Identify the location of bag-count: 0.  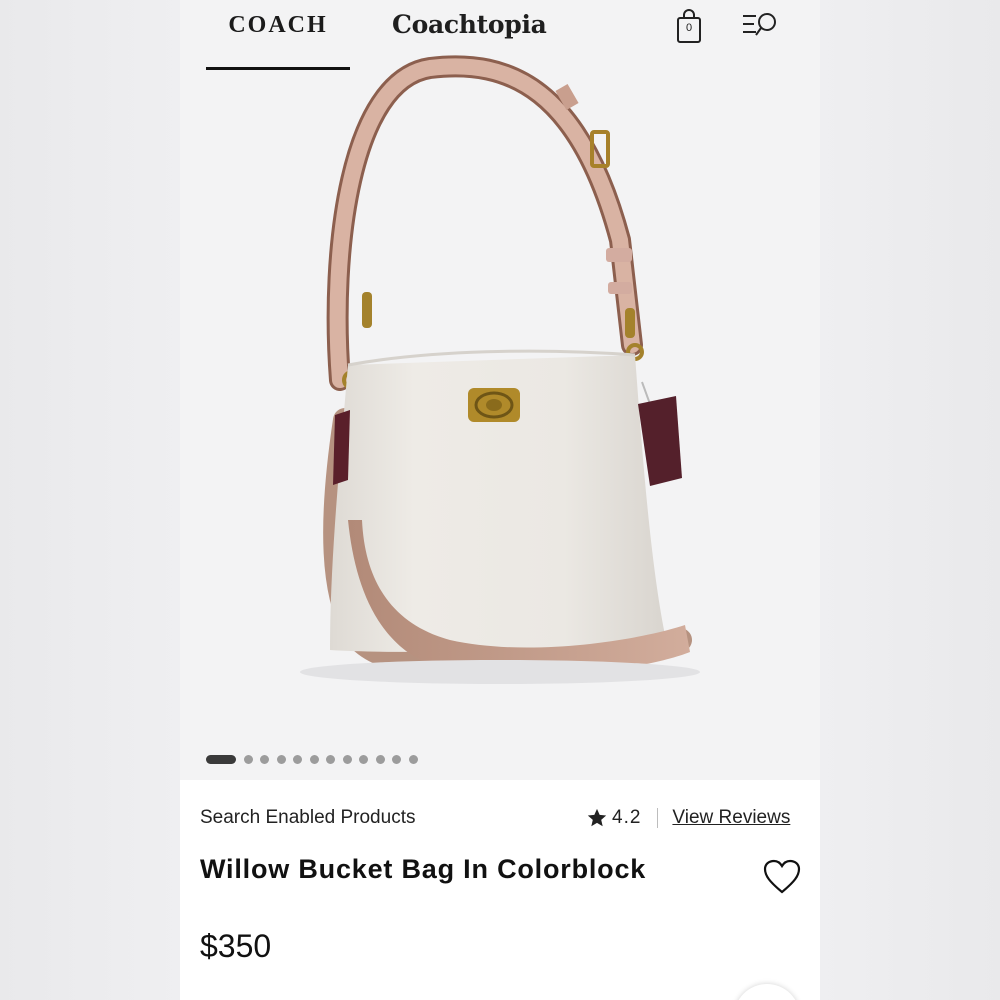
(689, 28).